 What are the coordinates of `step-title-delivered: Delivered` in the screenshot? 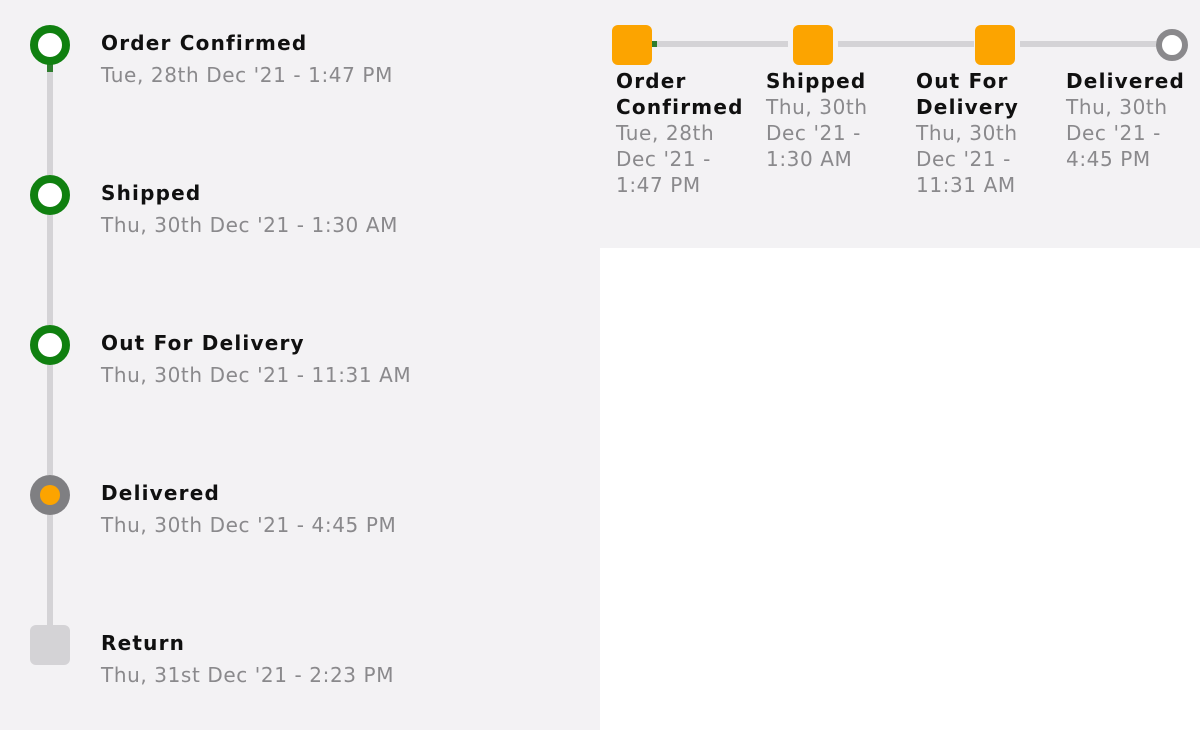 It's located at (161, 493).